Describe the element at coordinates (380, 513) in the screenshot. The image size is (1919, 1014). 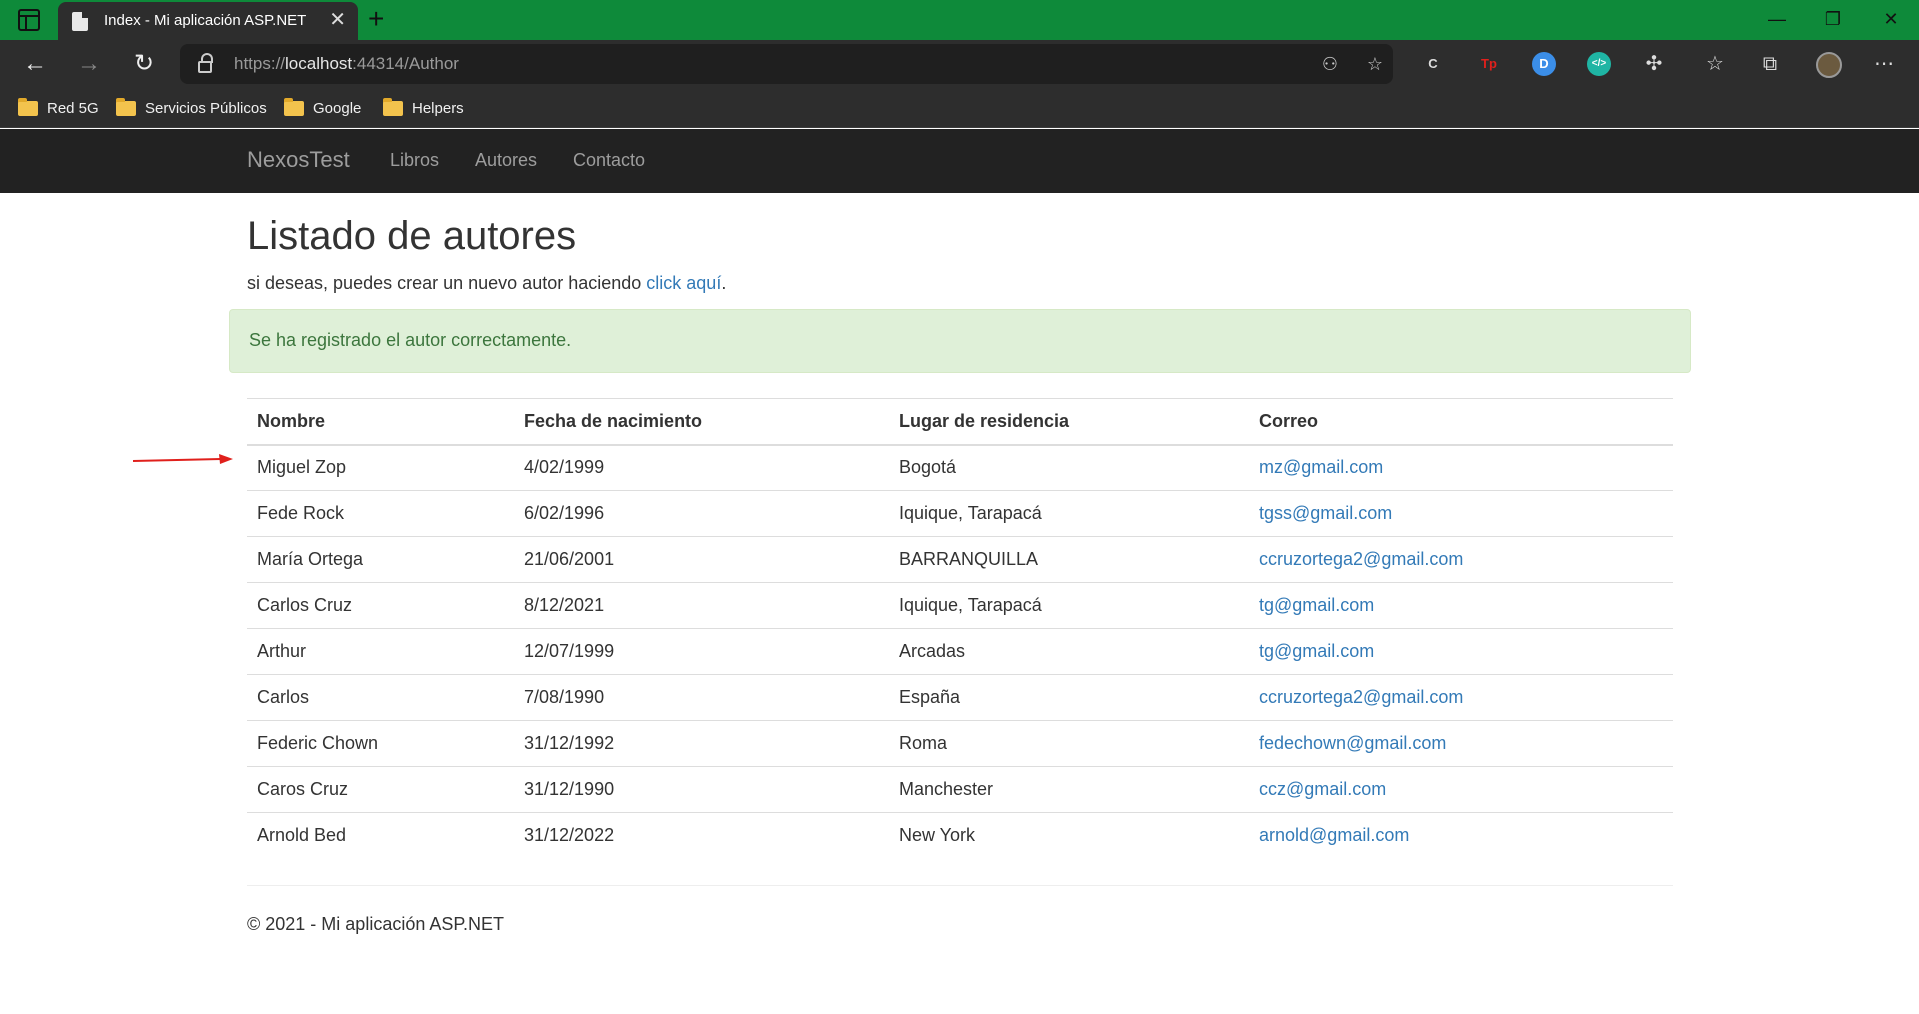
I see `cell-nombre: Fede Rock` at that location.